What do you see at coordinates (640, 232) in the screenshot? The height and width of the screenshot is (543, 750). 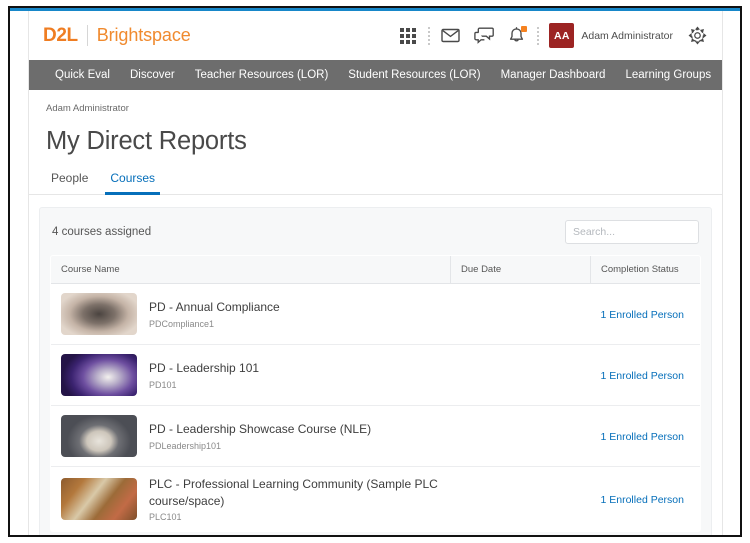 I see `search-input` at bounding box center [640, 232].